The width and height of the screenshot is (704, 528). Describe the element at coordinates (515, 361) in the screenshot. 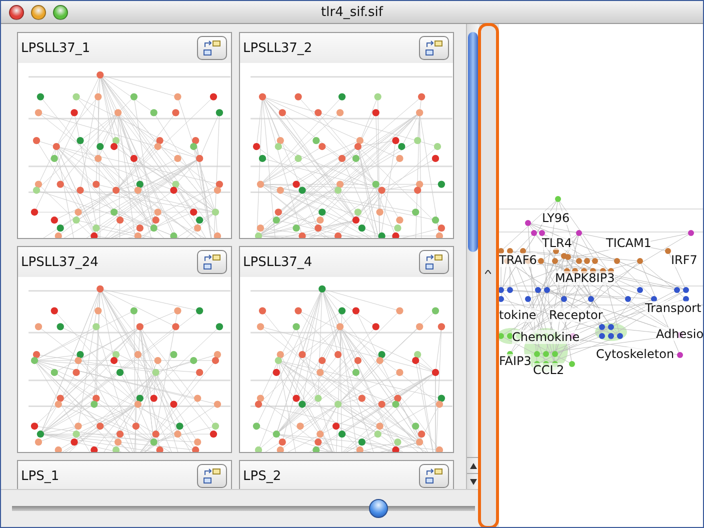

I see `node-label: FAIP3` at that location.